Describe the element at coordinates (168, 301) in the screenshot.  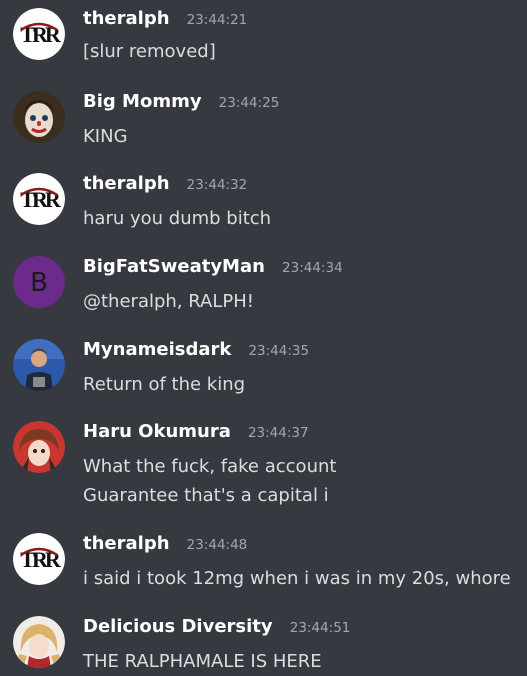
I see `message-text: @theralph, RALPH!` at that location.